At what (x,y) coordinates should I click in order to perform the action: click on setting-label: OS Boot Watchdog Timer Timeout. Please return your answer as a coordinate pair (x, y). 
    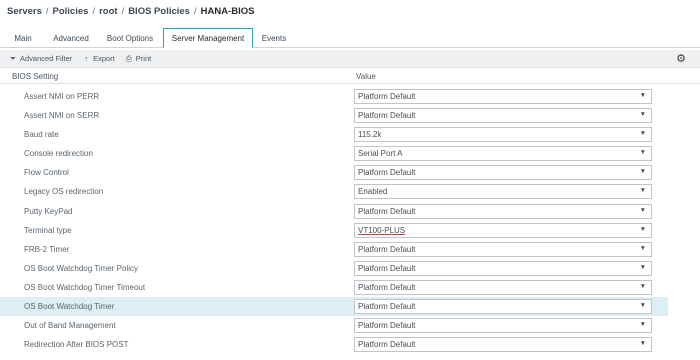
    Looking at the image, I should click on (85, 287).